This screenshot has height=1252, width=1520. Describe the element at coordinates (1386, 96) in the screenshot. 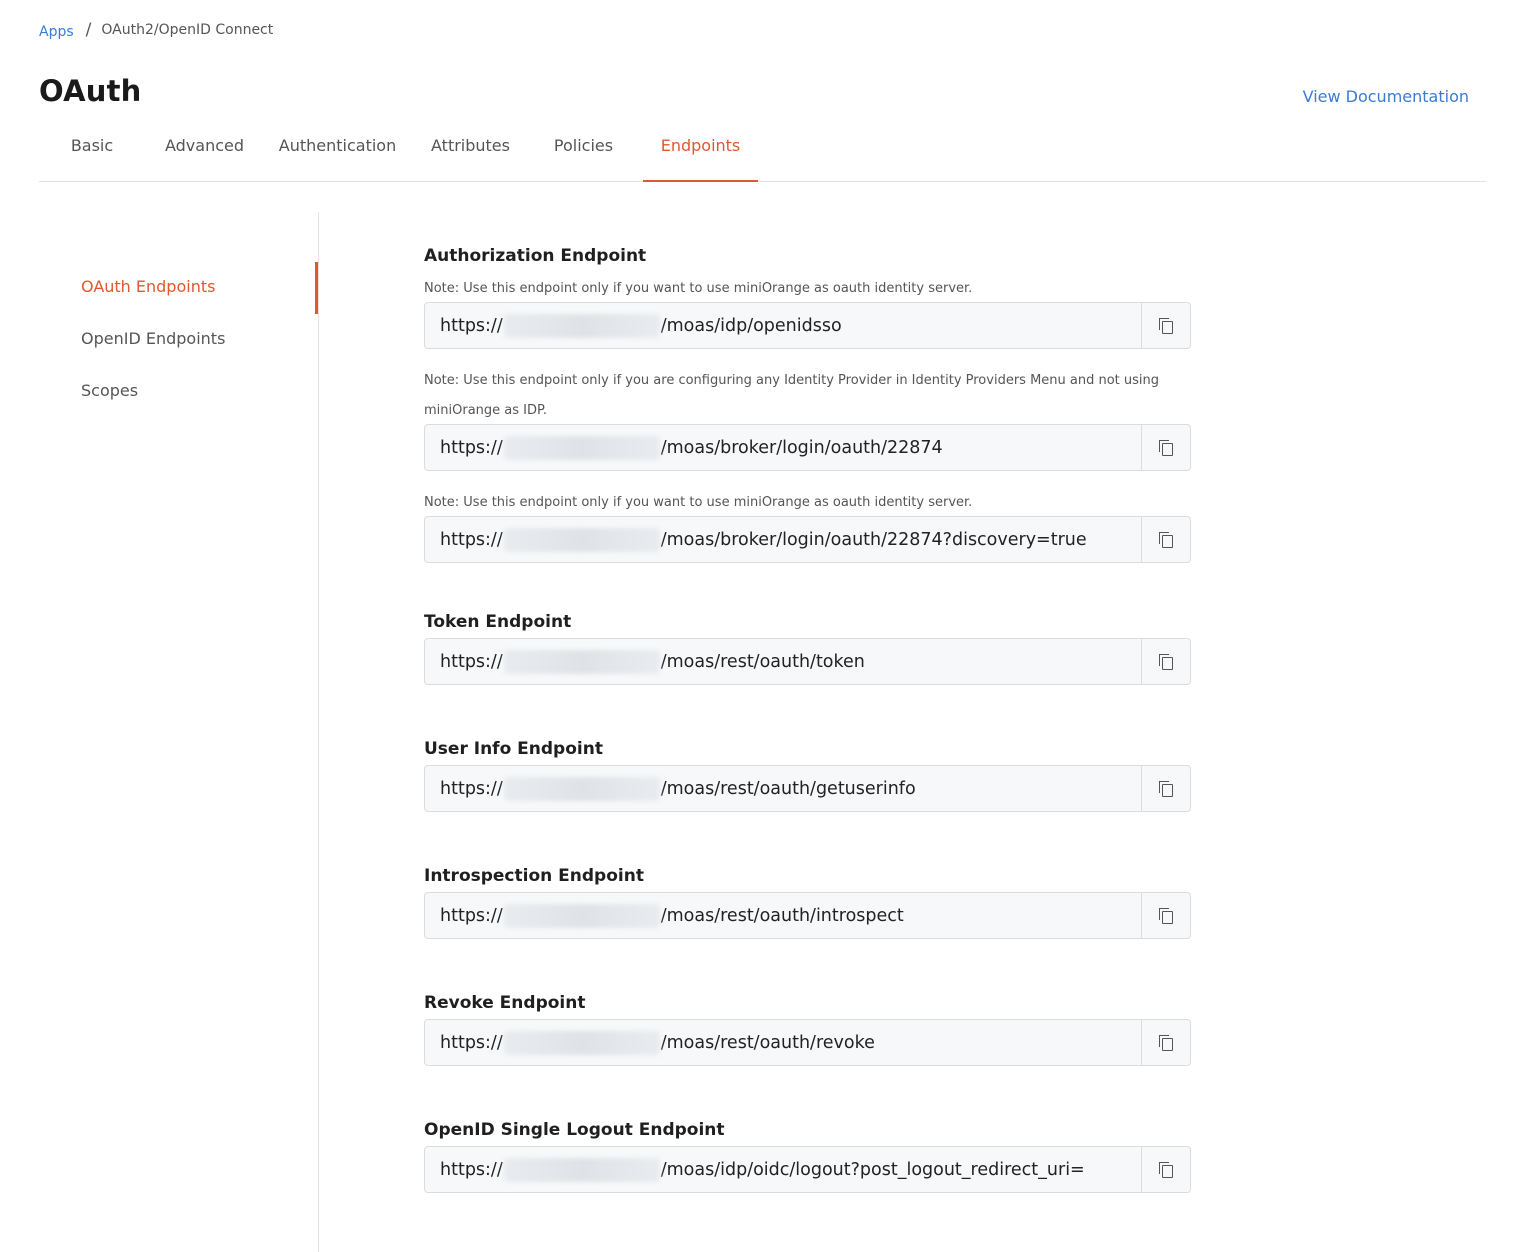

I see `view-documentation-link: View Documentation` at that location.